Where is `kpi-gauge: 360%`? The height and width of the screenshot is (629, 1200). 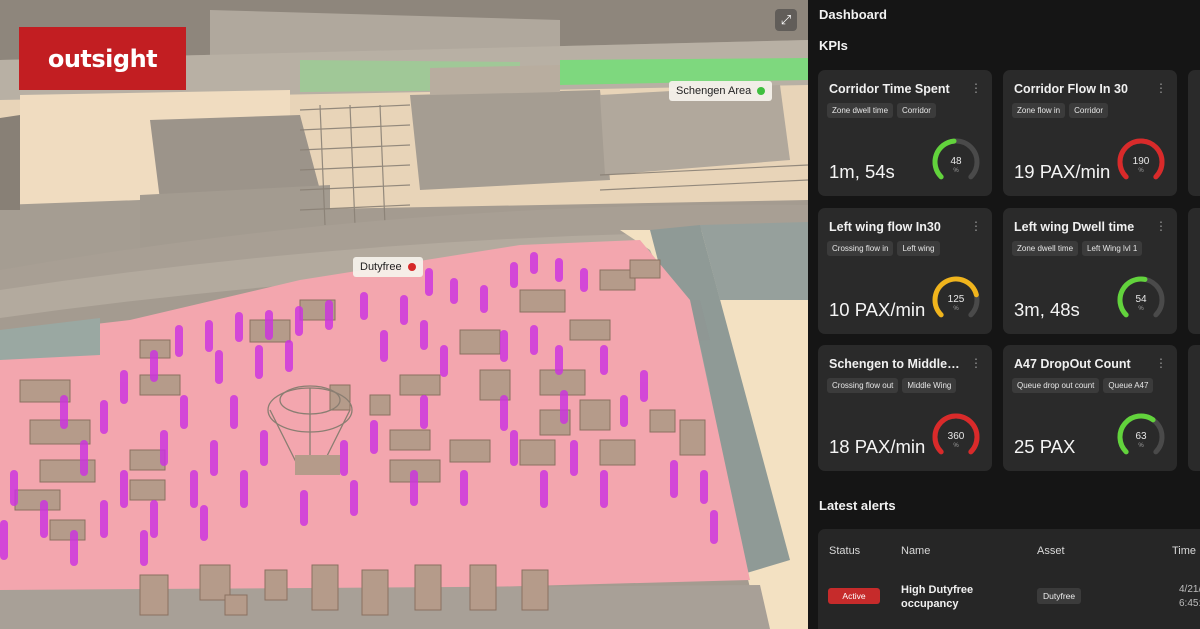
kpi-gauge: 360% is located at coordinates (956, 434).